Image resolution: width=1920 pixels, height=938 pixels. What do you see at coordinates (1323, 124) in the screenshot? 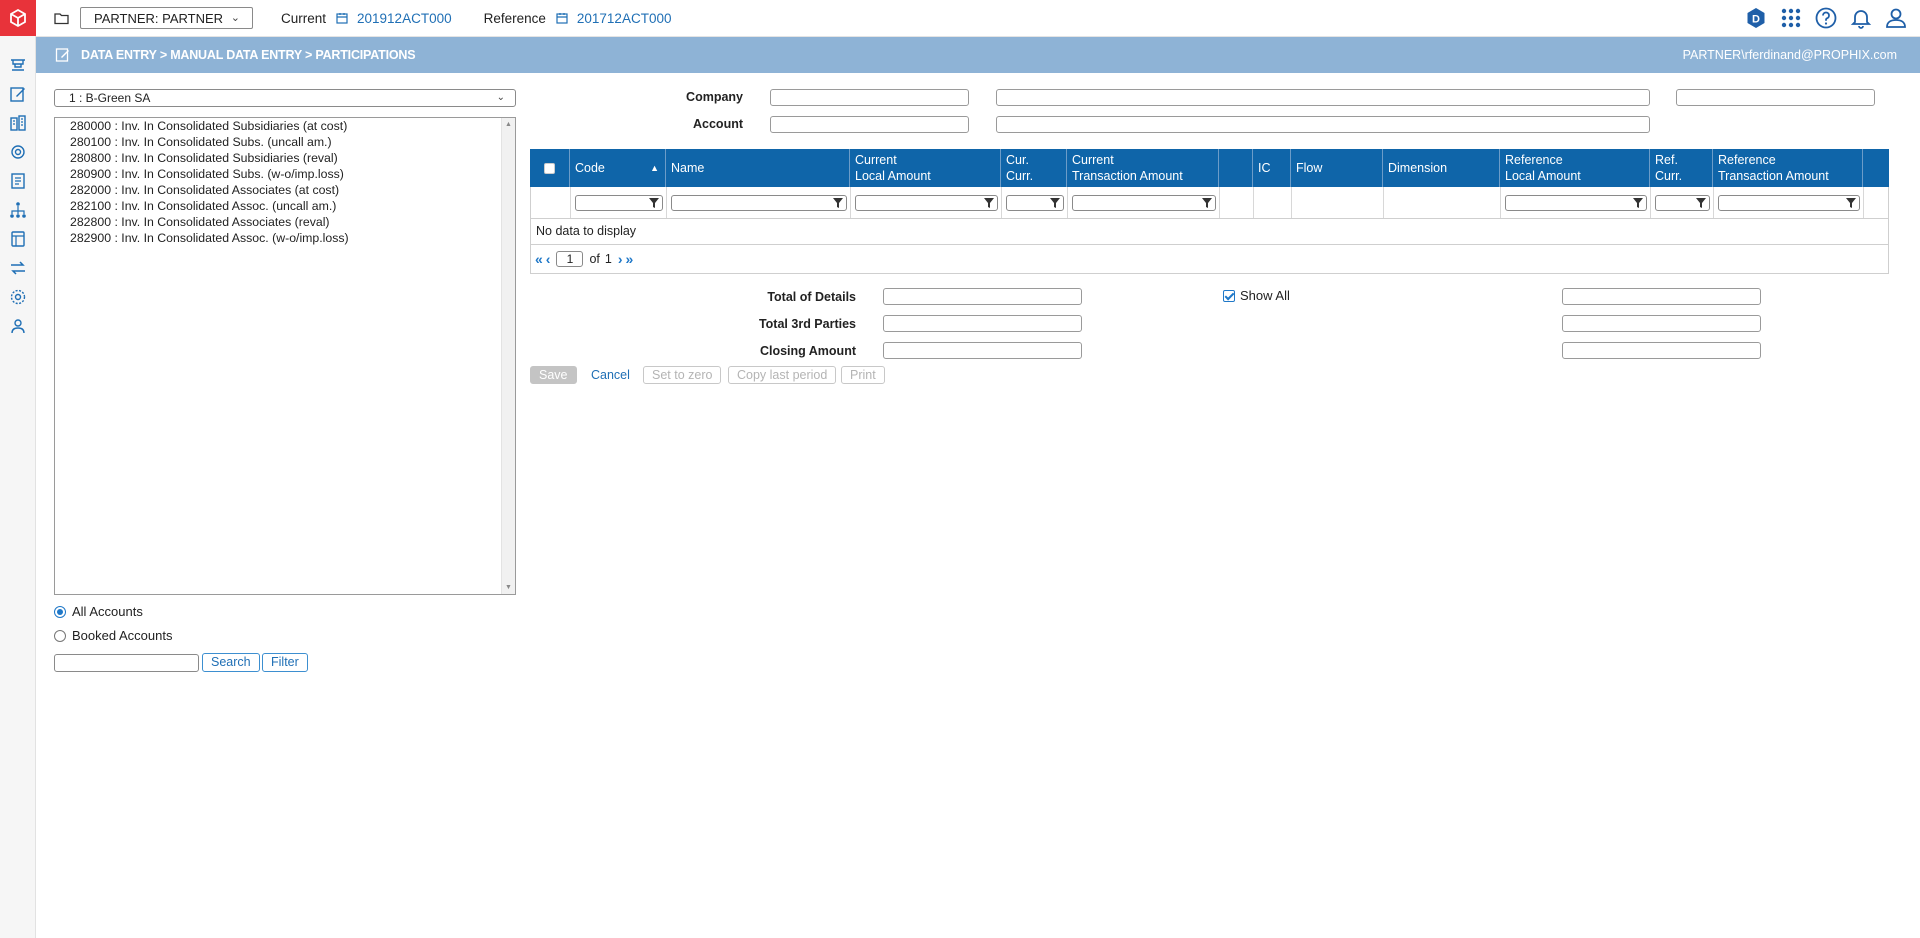
I see `account-name-field` at bounding box center [1323, 124].